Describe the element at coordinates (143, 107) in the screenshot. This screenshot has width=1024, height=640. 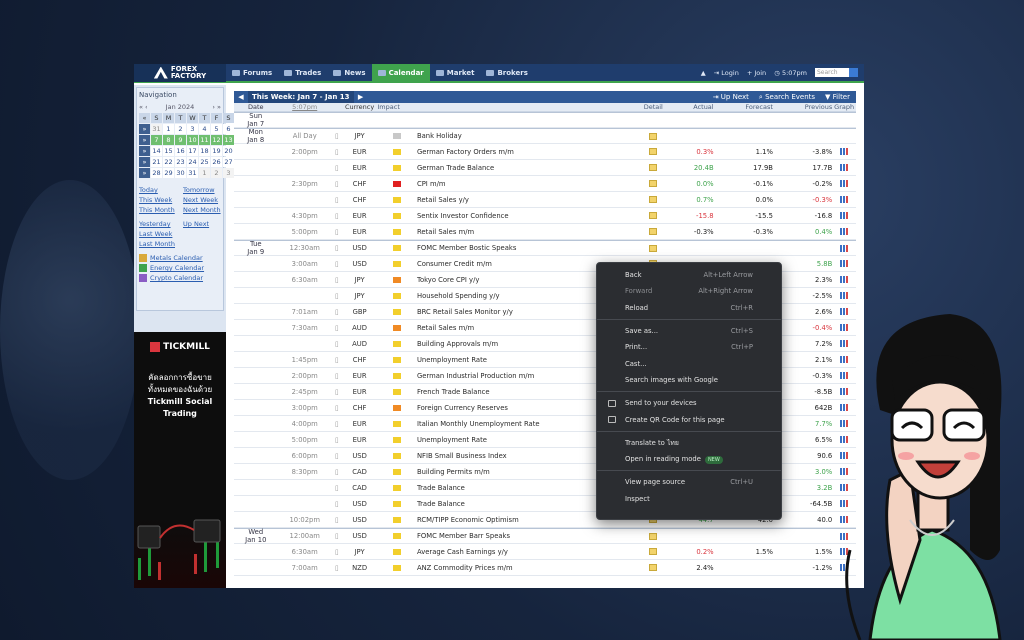
I see `prev-month-button: « ‹` at that location.